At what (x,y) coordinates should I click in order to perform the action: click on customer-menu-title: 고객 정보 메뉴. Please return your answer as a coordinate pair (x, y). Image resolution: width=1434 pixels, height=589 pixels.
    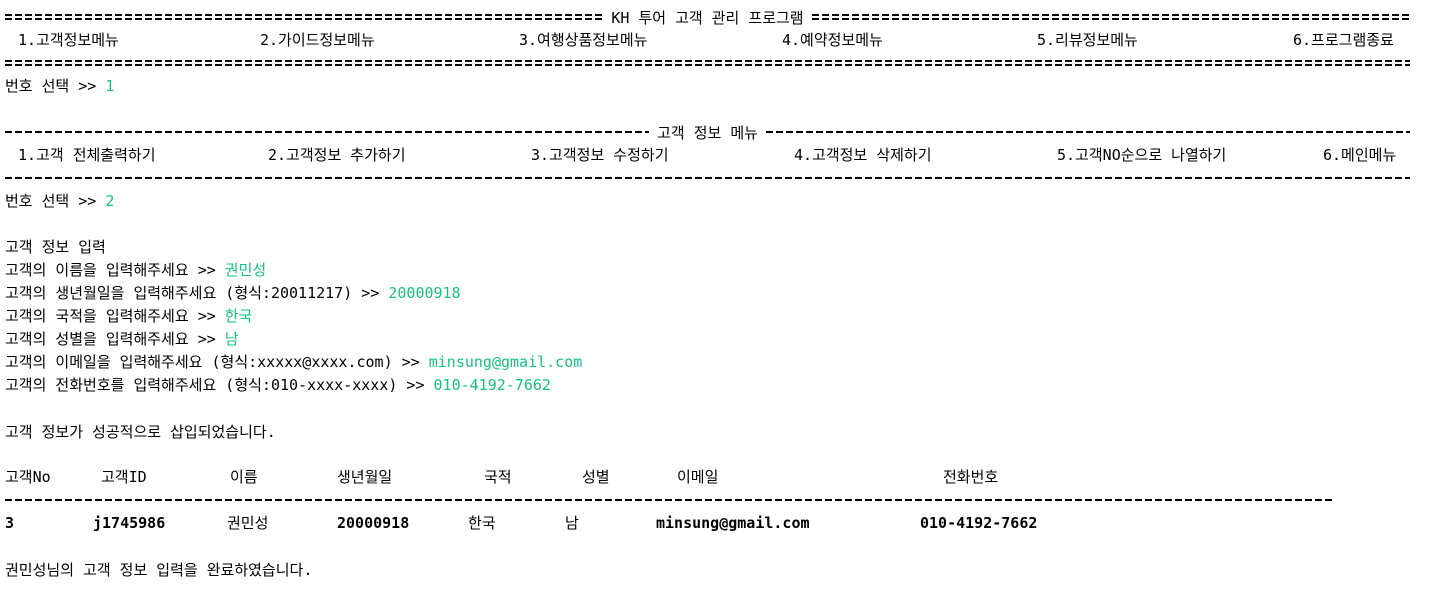
    Looking at the image, I should click on (707, 132).